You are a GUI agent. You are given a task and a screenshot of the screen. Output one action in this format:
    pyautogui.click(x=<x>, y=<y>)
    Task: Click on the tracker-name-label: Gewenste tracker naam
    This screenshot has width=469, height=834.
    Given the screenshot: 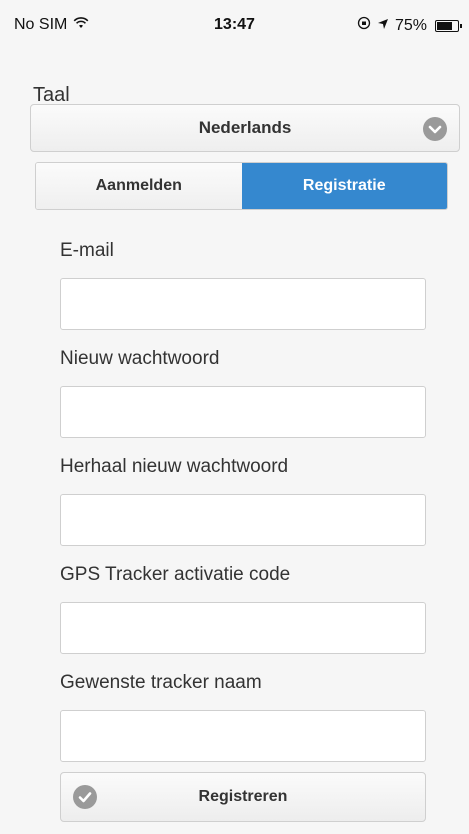 What is the action you would take?
    pyautogui.click(x=161, y=682)
    